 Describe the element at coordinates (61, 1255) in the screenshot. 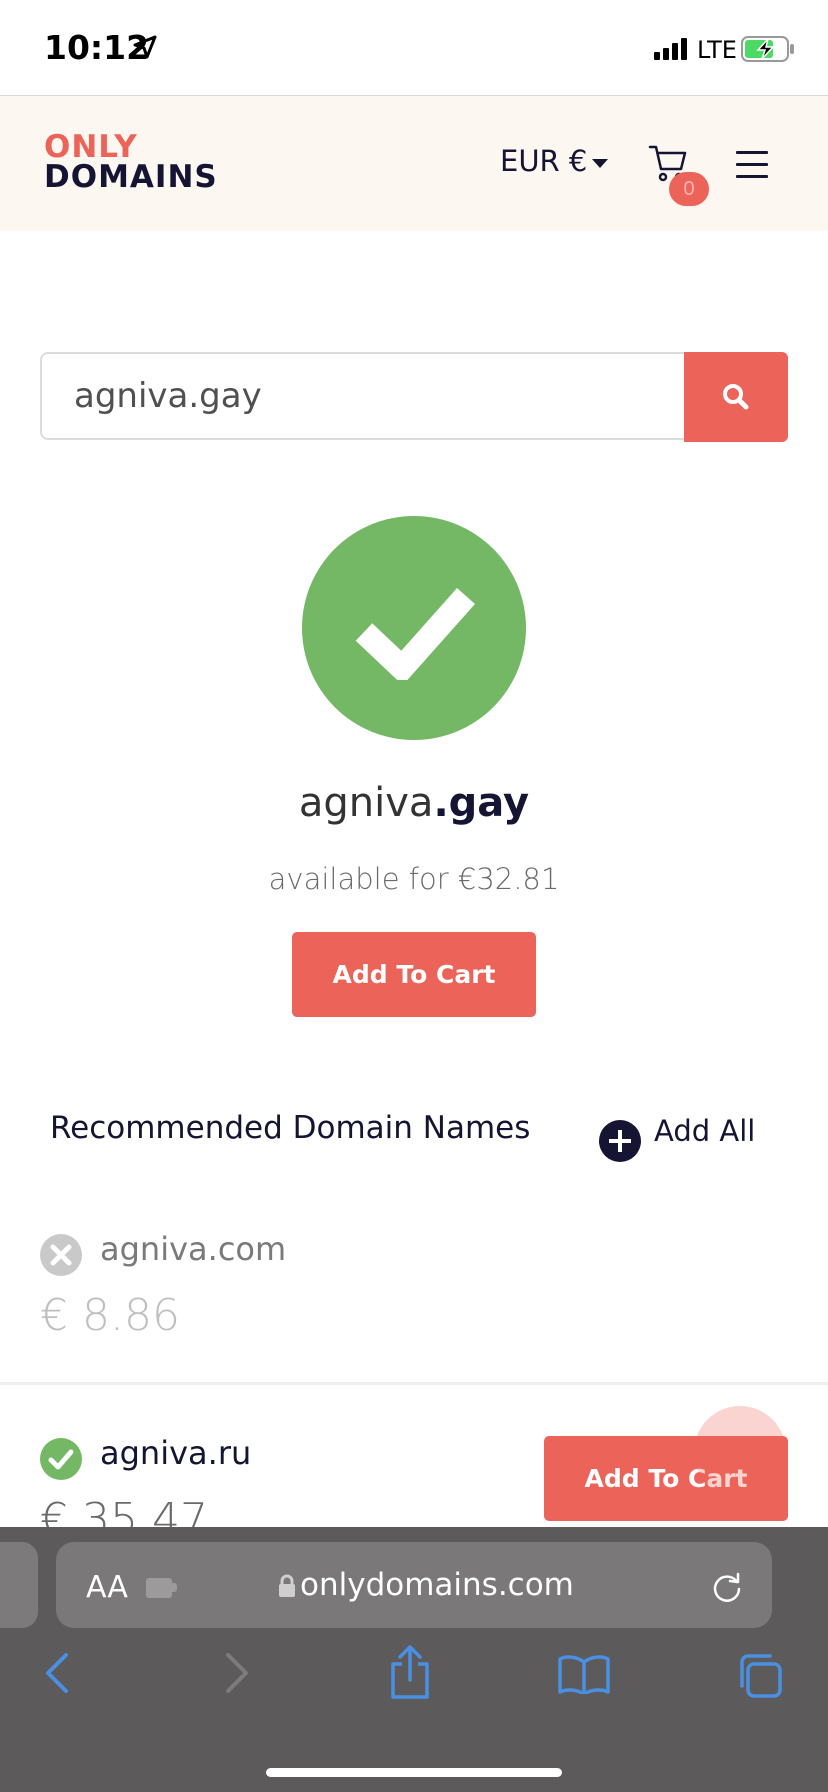

I see `unavailable-x-icon` at that location.